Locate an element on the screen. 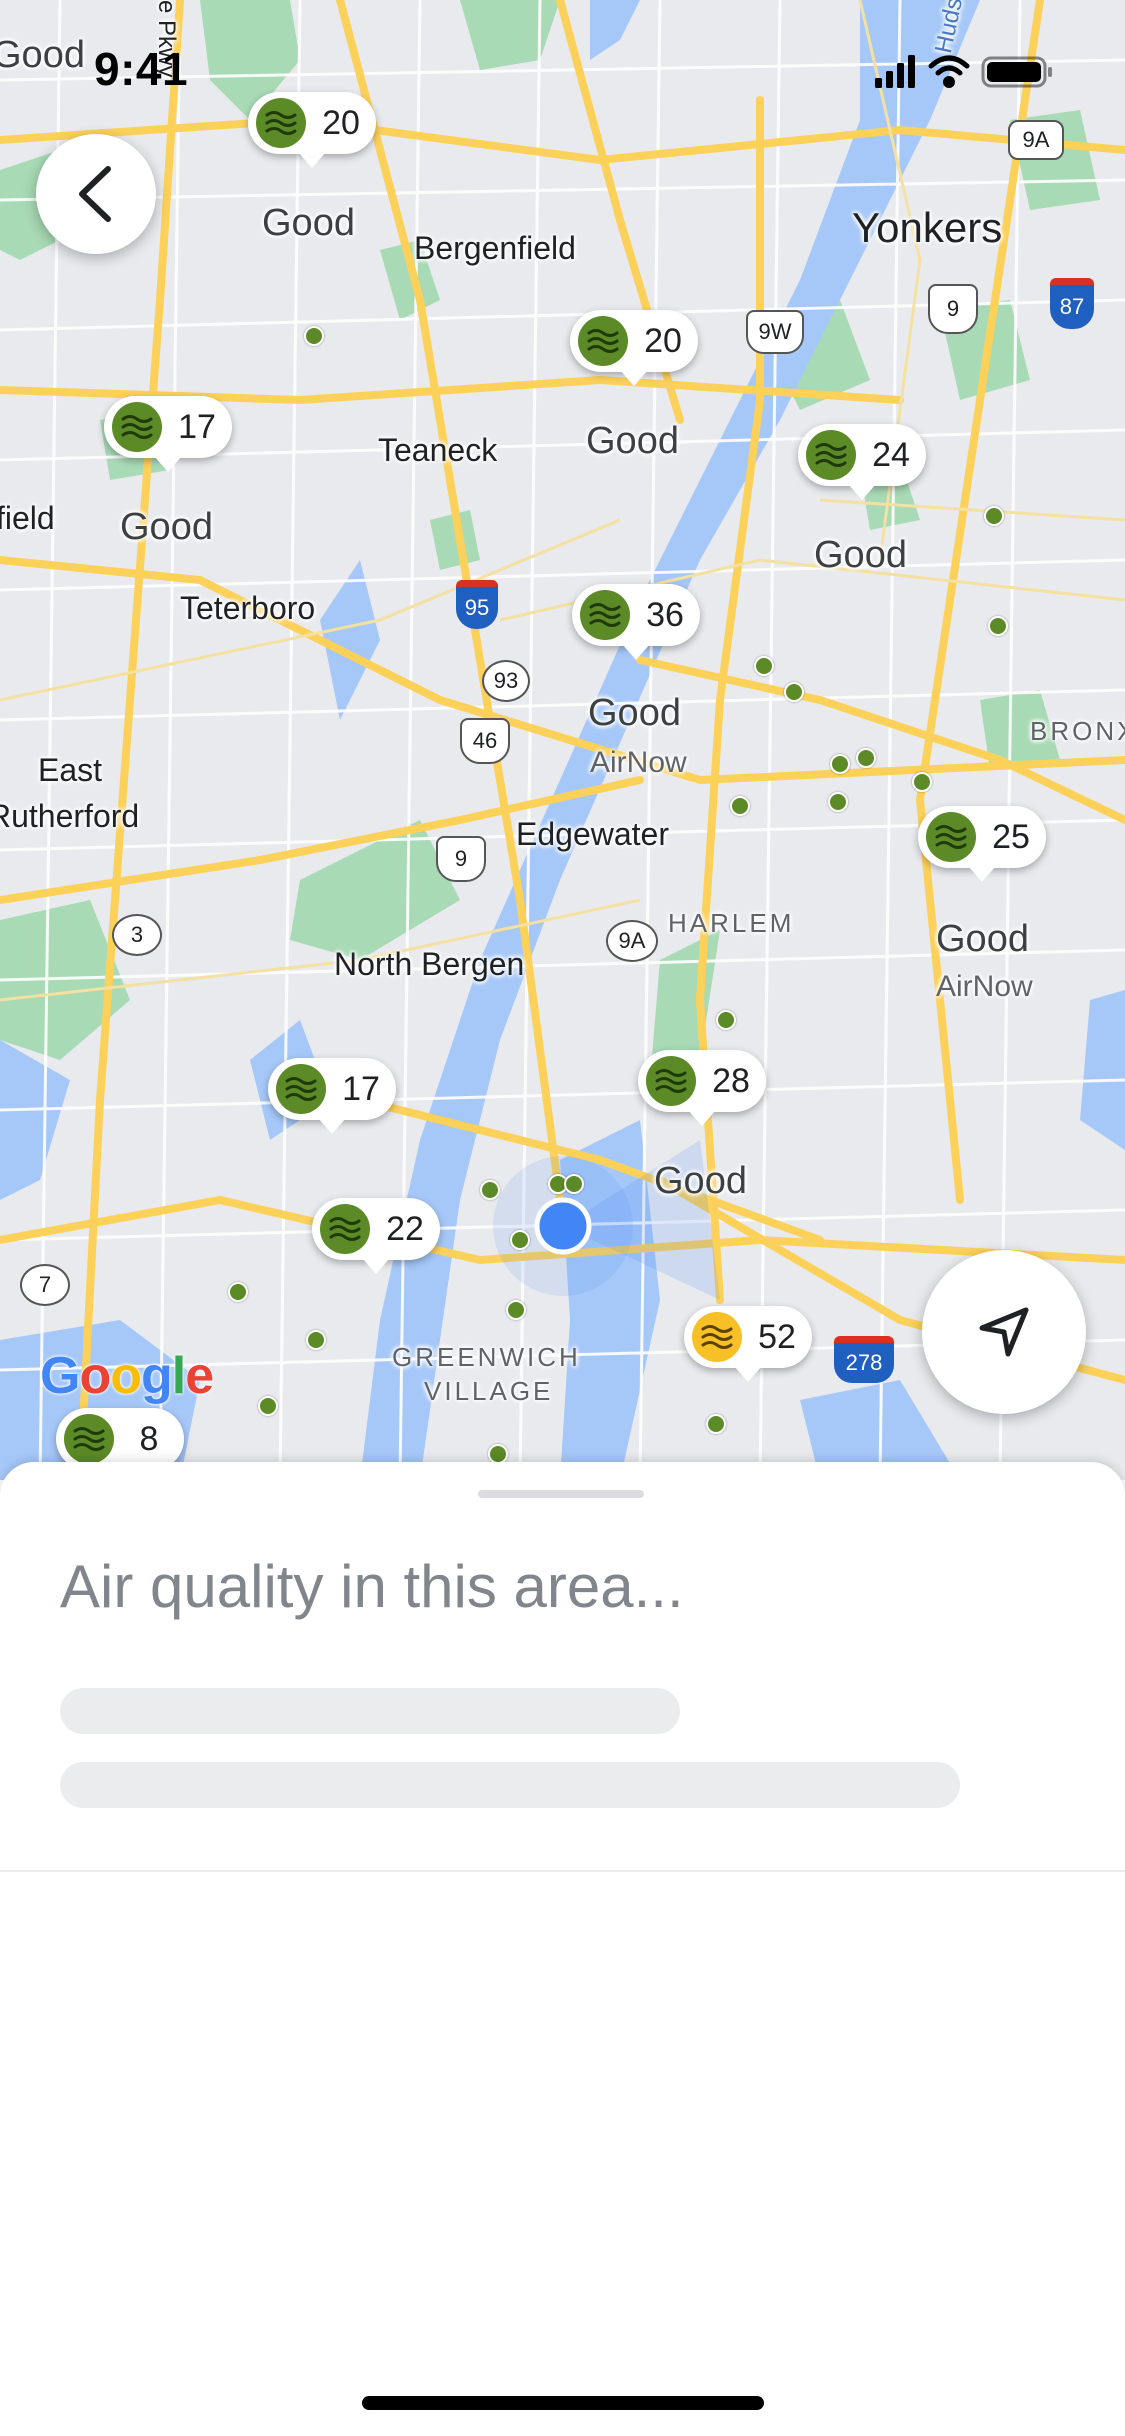  aqi-marker: 20 is located at coordinates (634, 348).